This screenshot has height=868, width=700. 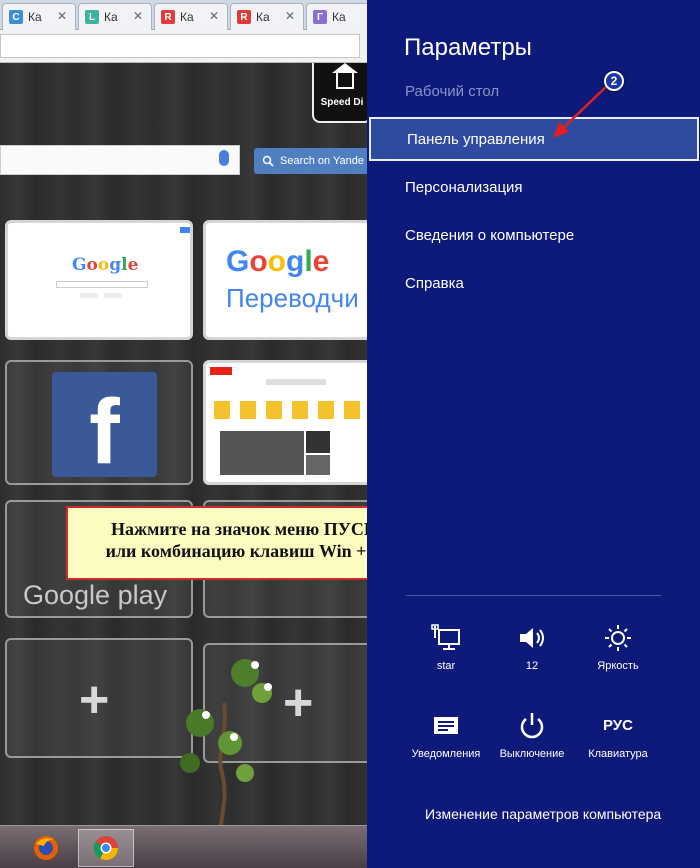 I want to click on google-play-label: Google play, so click(x=95, y=595).